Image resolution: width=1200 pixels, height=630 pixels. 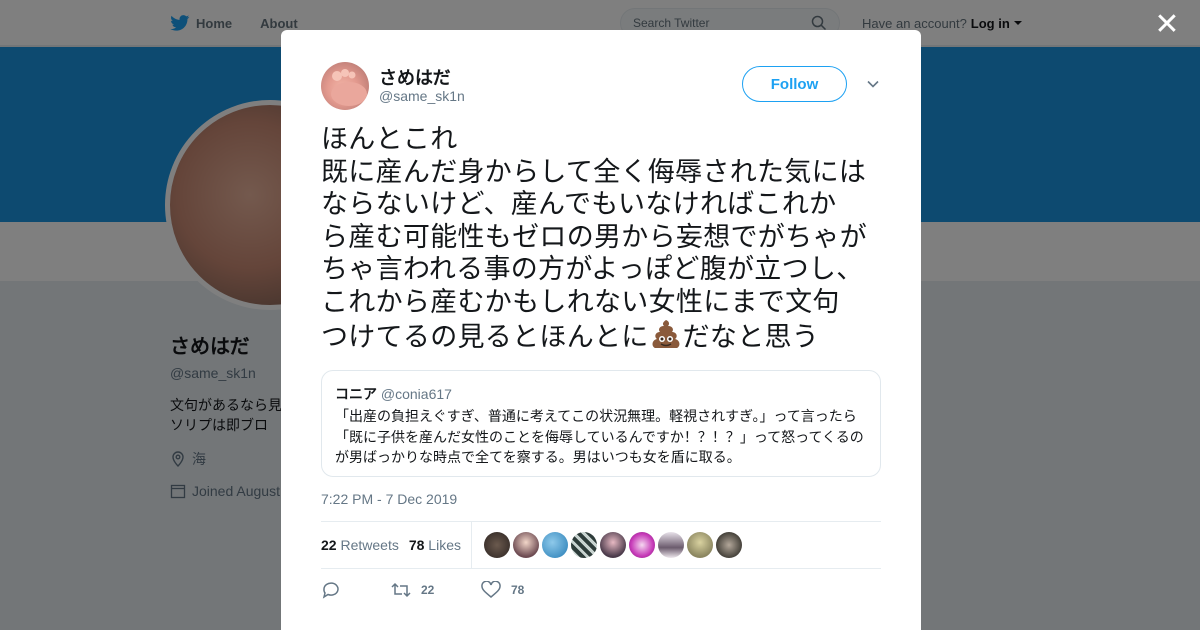 What do you see at coordinates (389, 139) in the screenshot?
I see `tweet-text-line: ほんとこれ` at bounding box center [389, 139].